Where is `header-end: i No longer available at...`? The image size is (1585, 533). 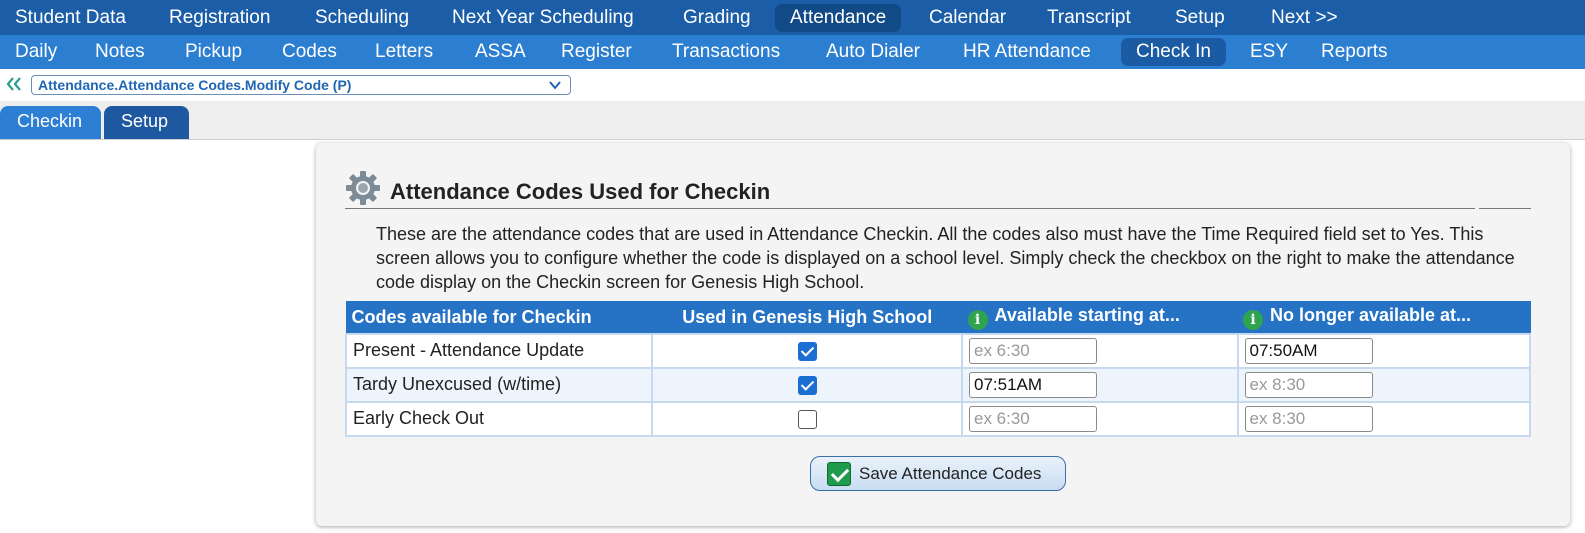 header-end: i No longer available at... is located at coordinates (1384, 317).